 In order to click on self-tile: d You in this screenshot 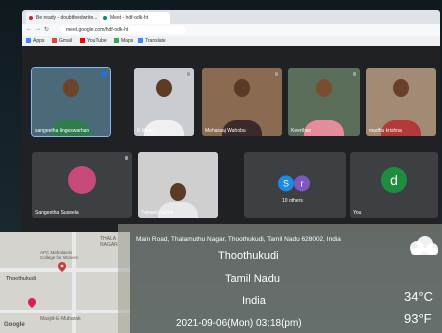, I will do `click(394, 185)`.